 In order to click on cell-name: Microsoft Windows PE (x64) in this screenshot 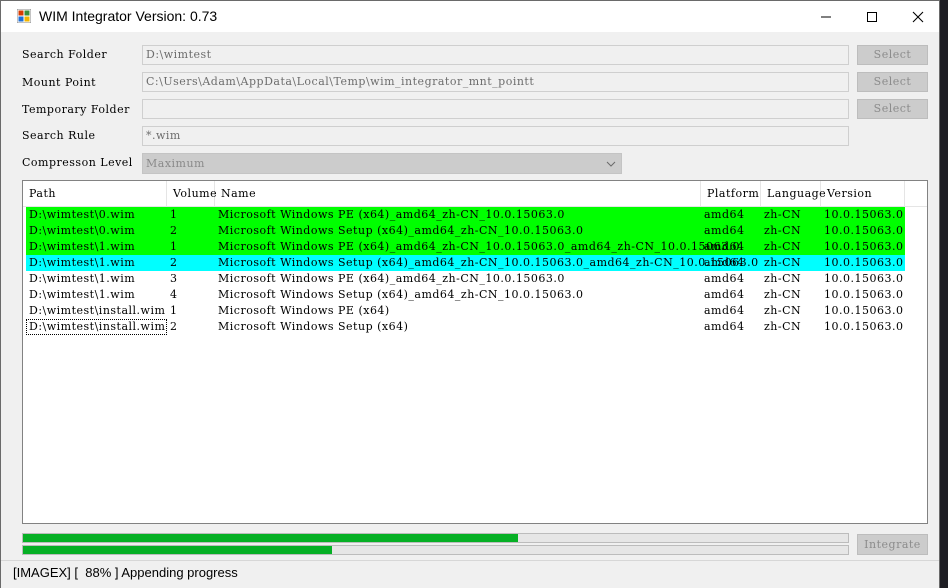, I will do `click(304, 310)`.